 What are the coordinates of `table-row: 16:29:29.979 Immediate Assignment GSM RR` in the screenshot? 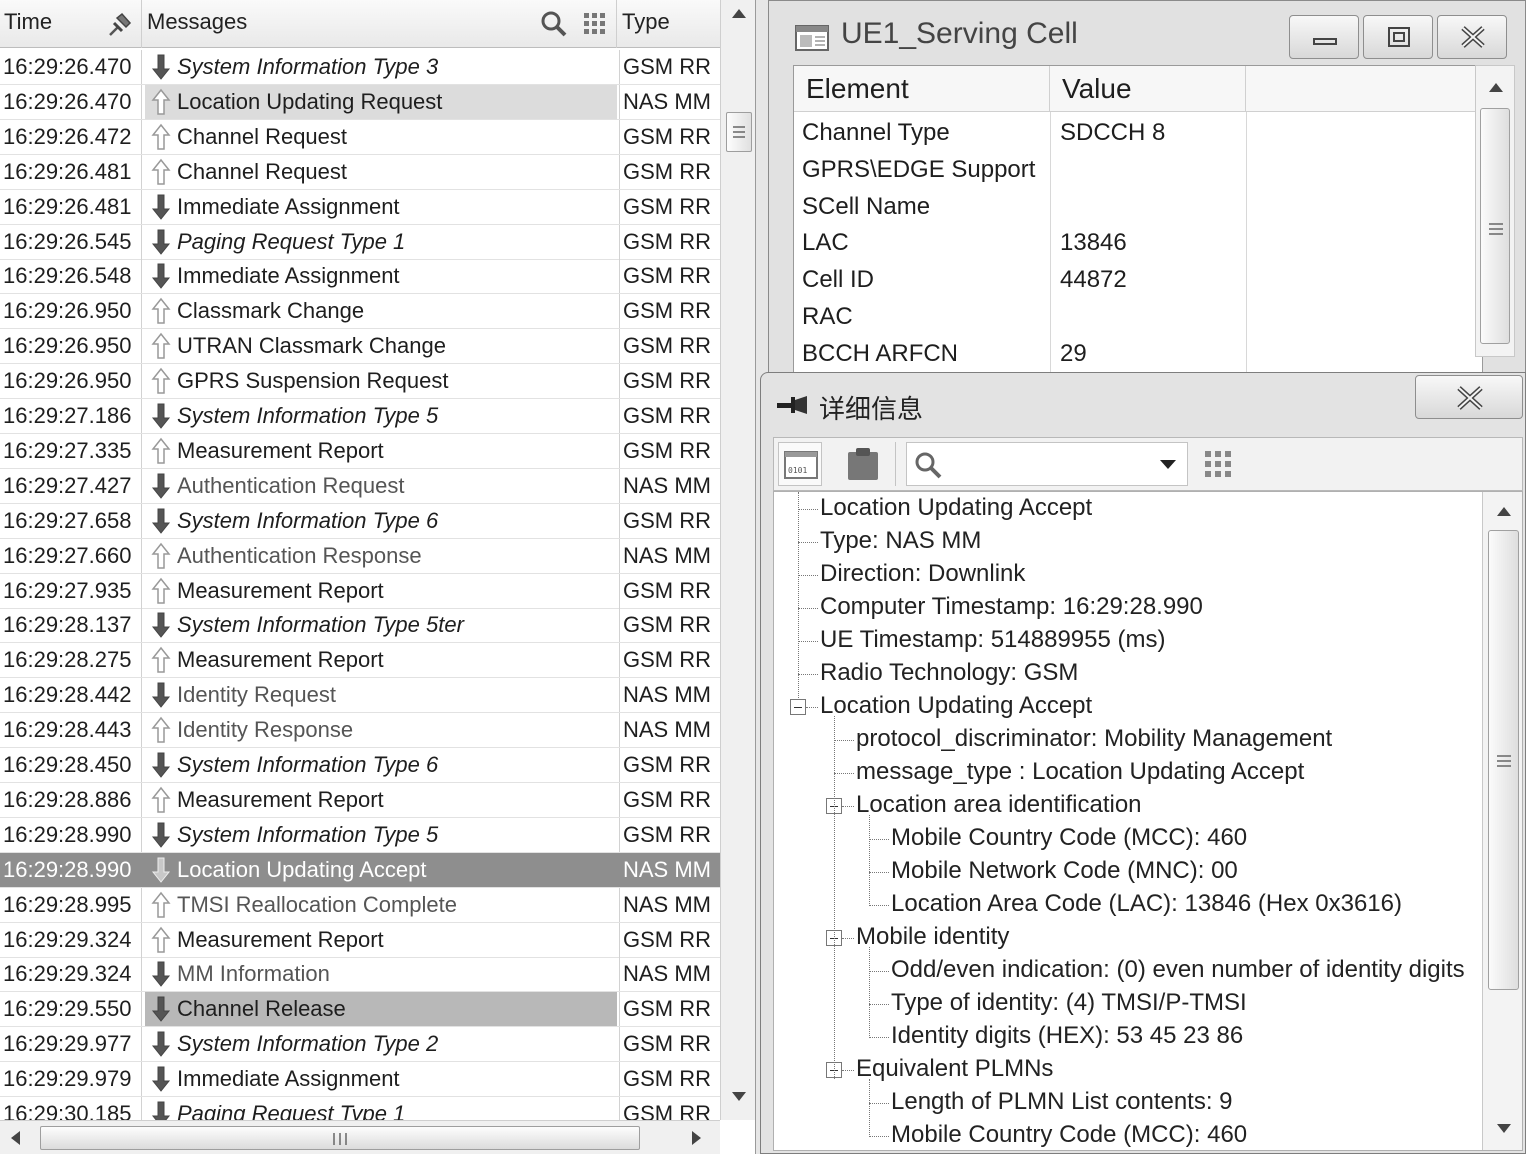 It's located at (360, 1080).